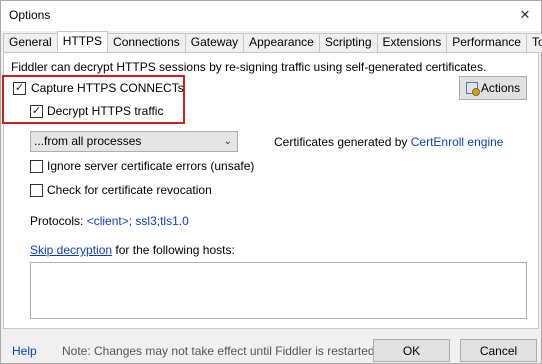 This screenshot has width=542, height=364. I want to click on tab-appearance: Appearance, so click(281, 42).